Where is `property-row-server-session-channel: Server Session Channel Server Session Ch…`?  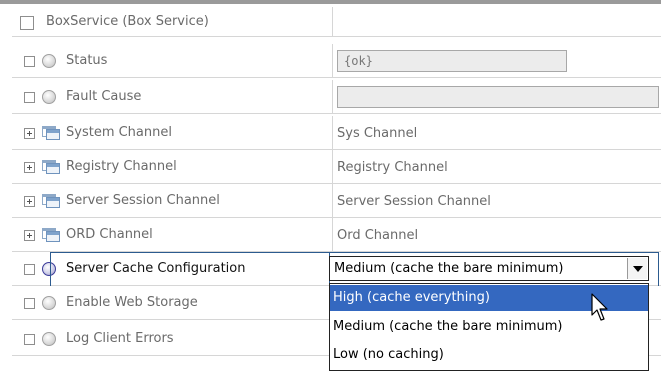
property-row-server-session-channel: Server Session Channel Server Session Ch… is located at coordinates (336, 201).